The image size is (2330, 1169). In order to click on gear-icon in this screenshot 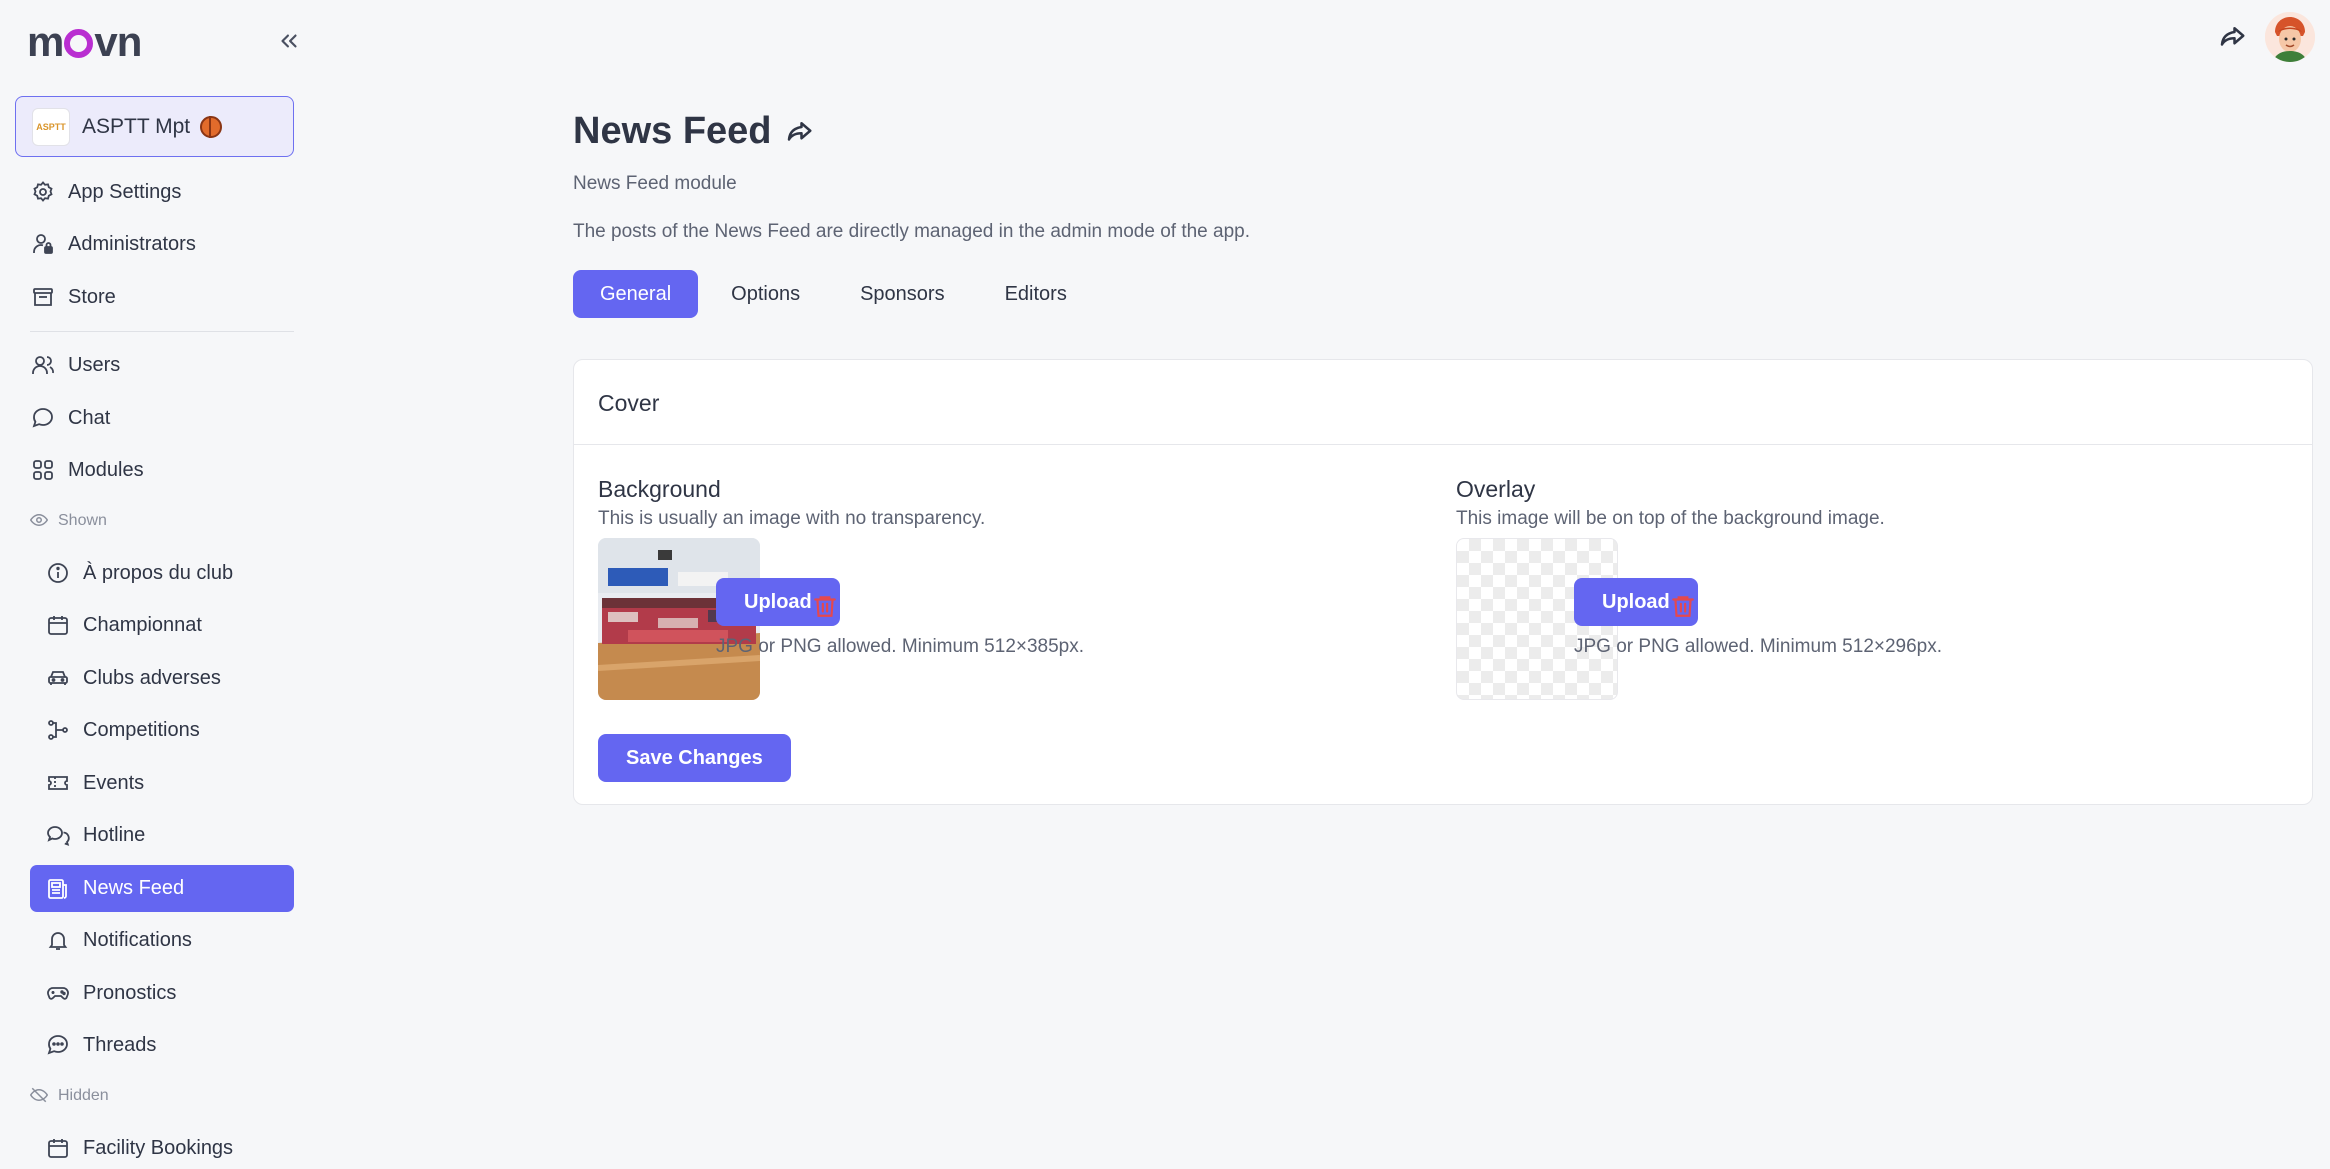, I will do `click(43, 192)`.